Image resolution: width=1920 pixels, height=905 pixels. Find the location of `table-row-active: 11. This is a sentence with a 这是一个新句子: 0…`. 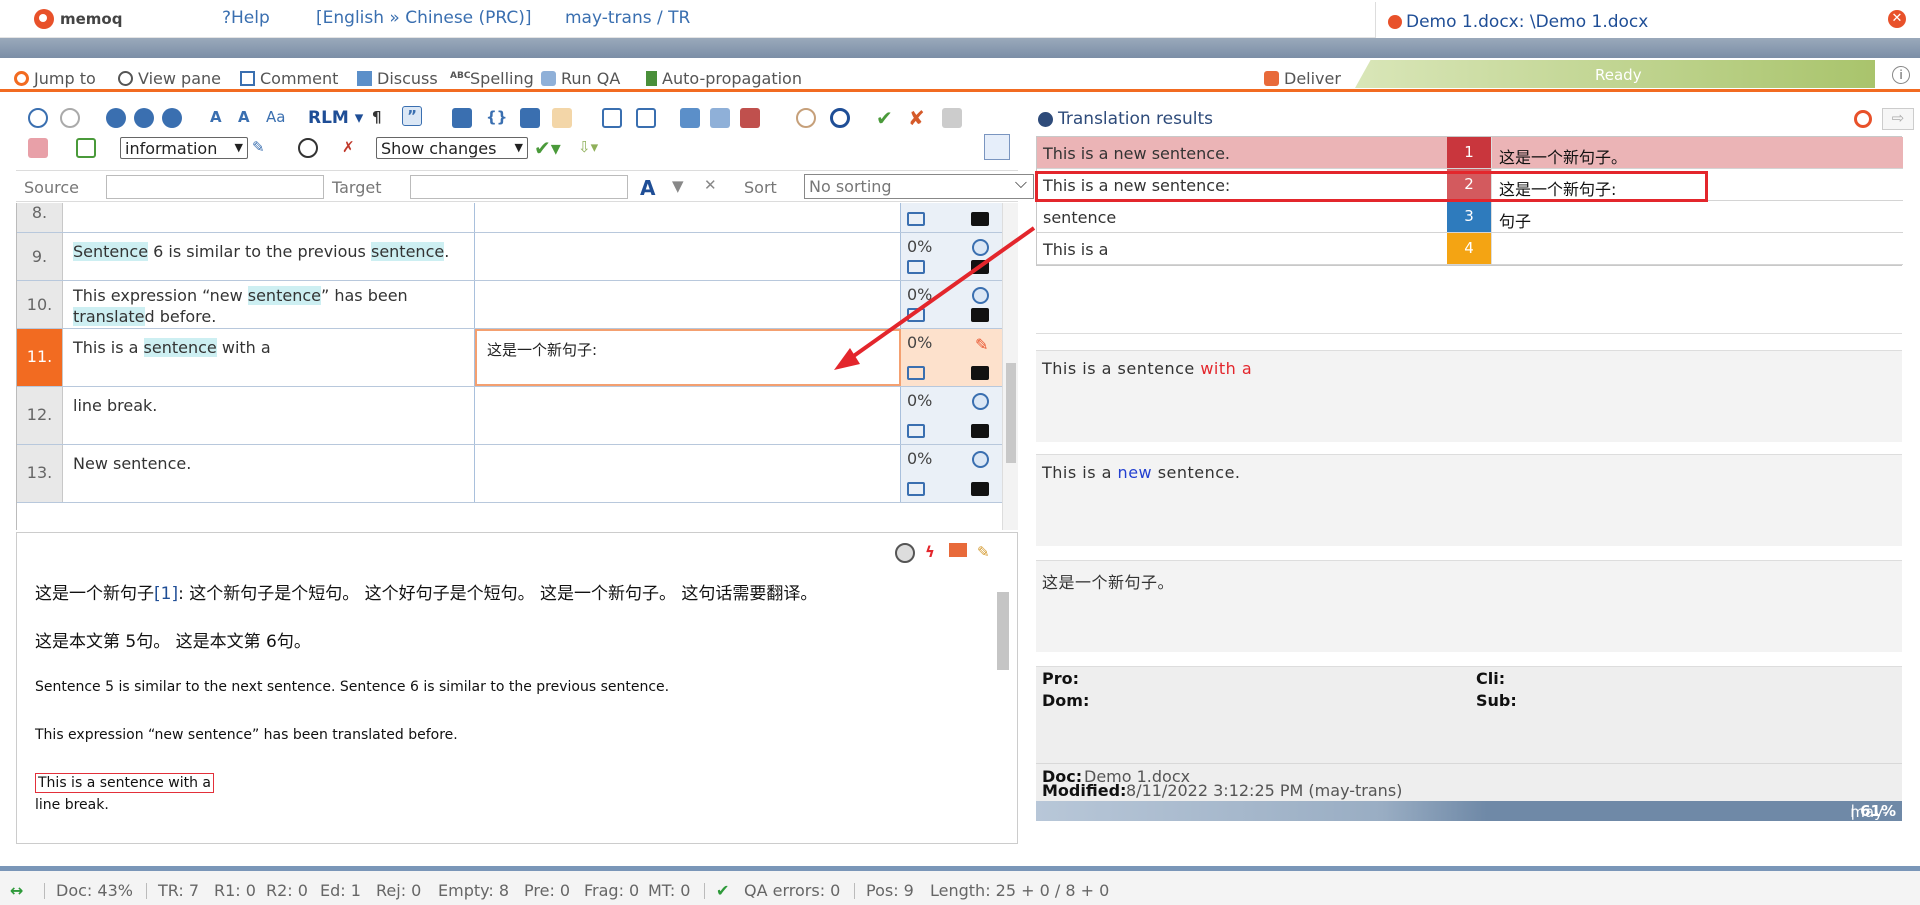

table-row-active: 11. This is a sentence with a 这是一个新句子: 0… is located at coordinates (509, 358).